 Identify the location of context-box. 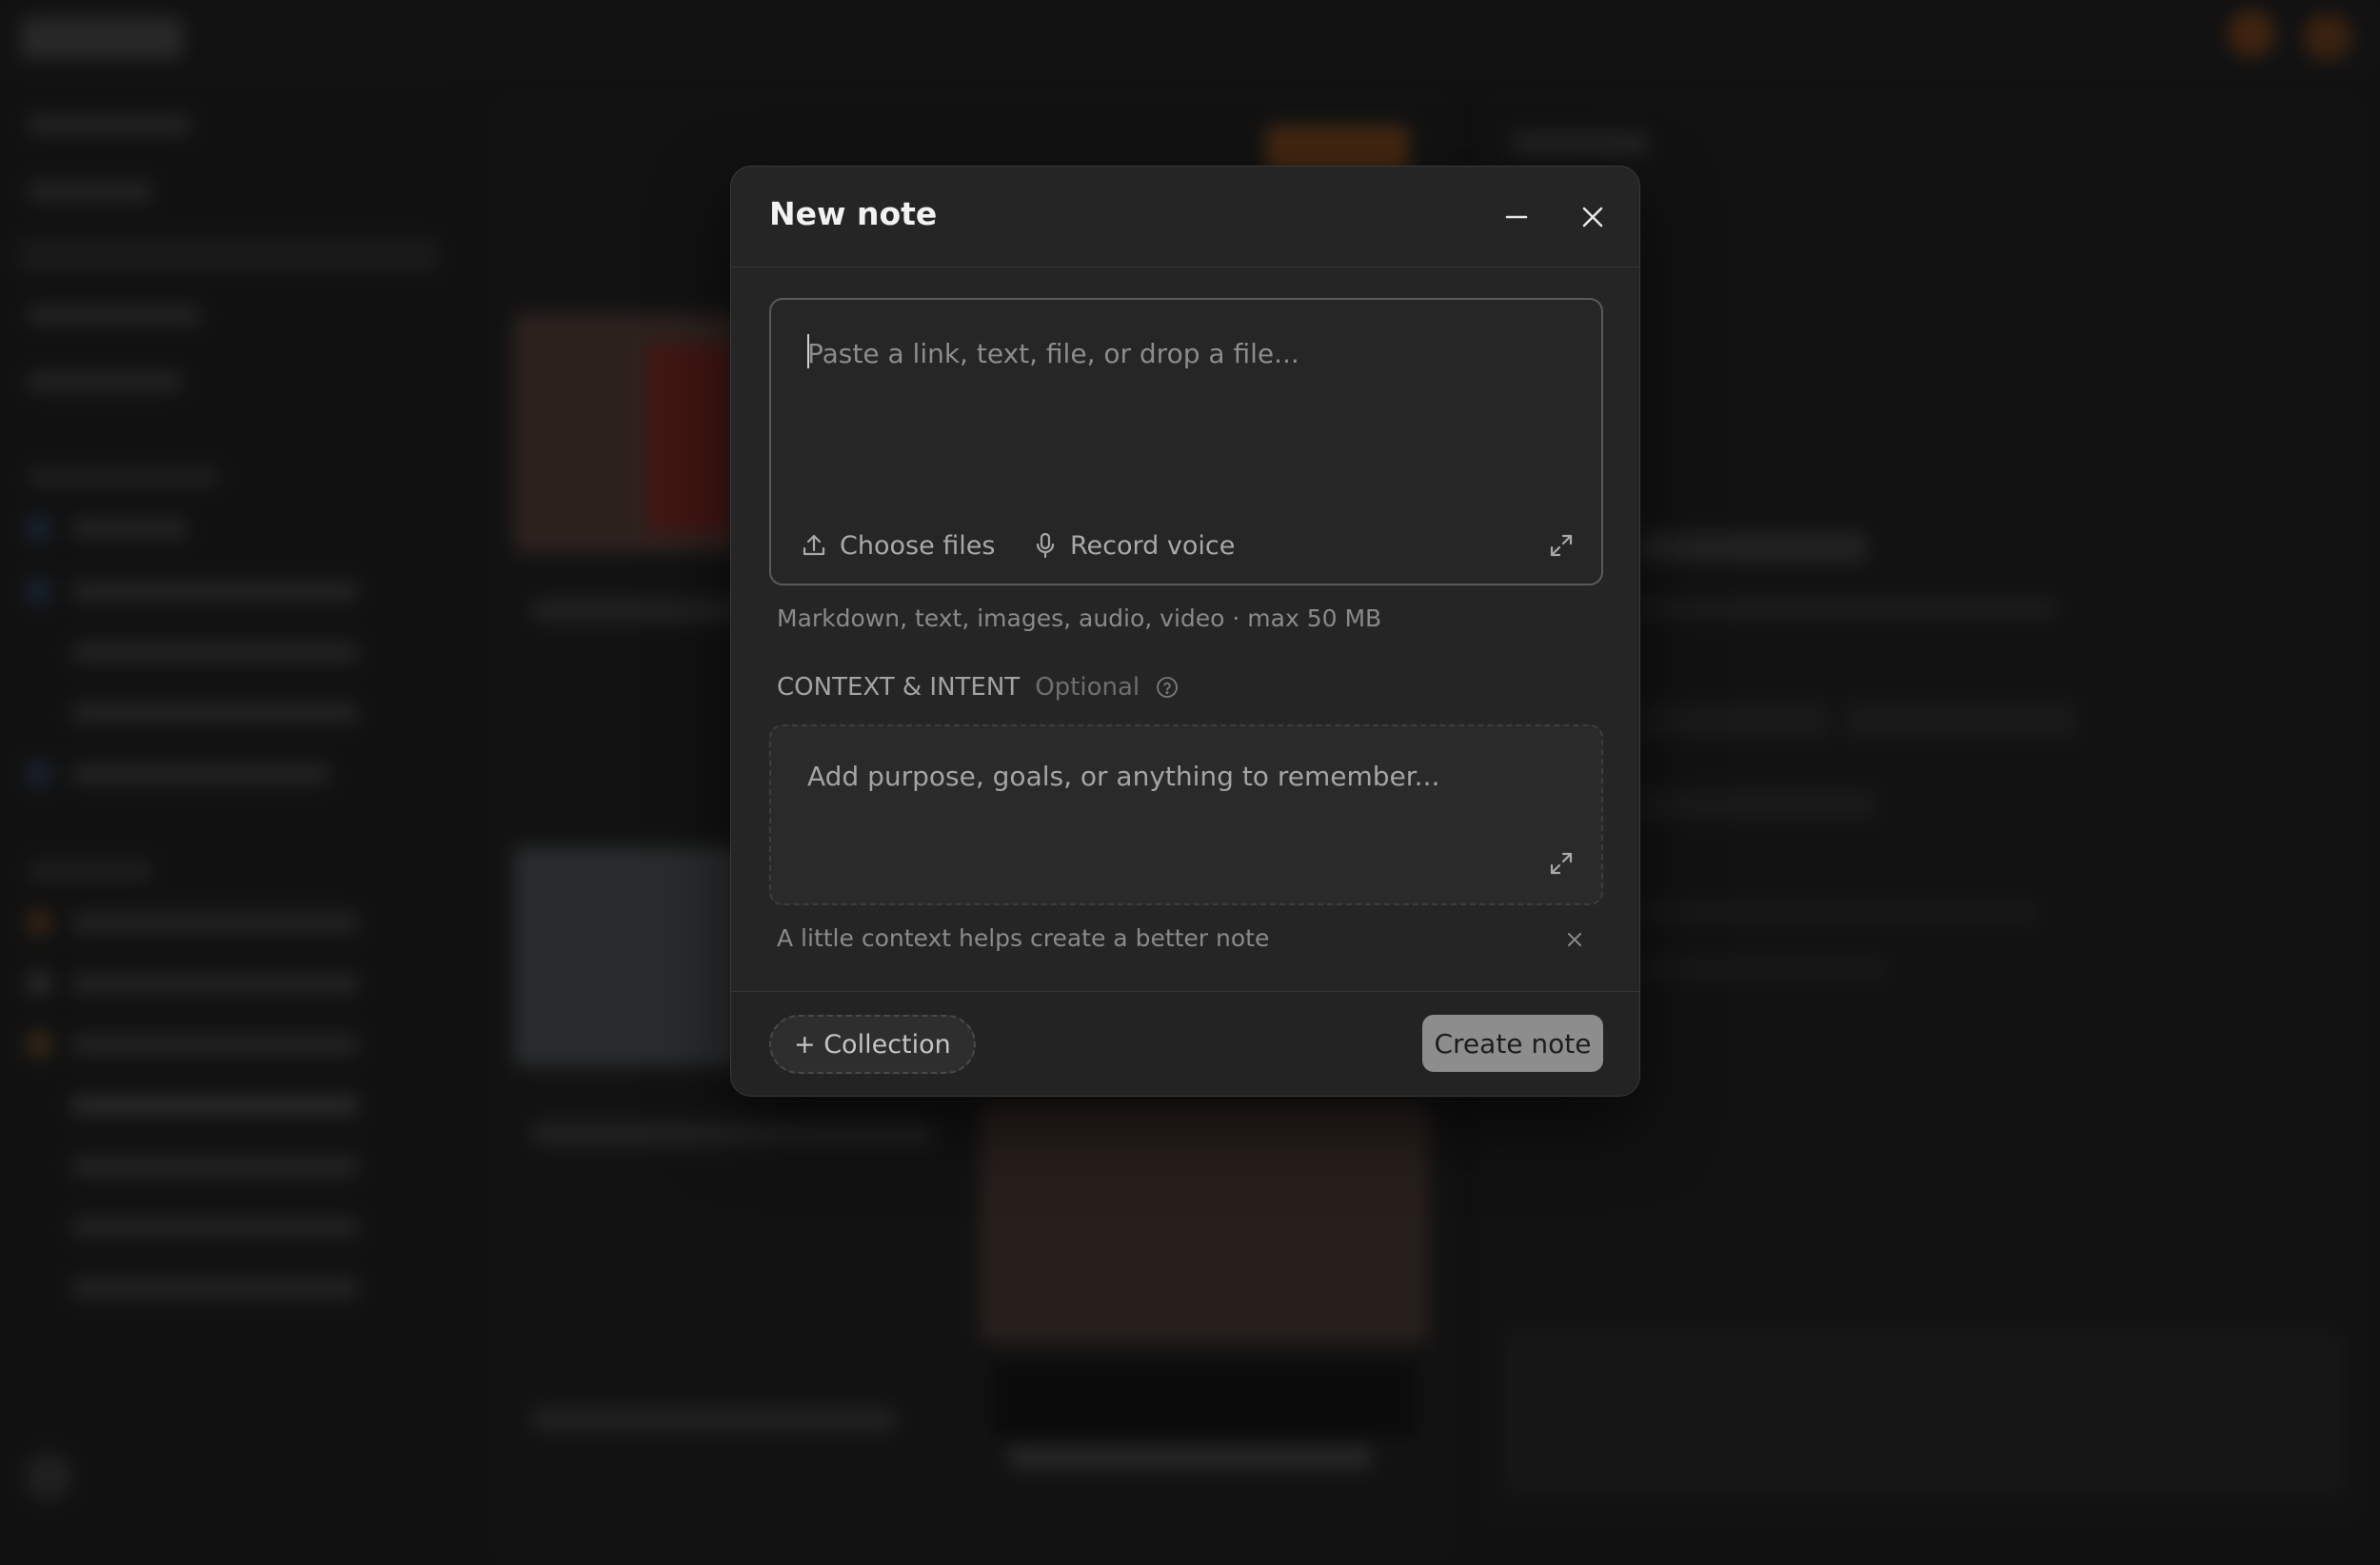
(1186, 814).